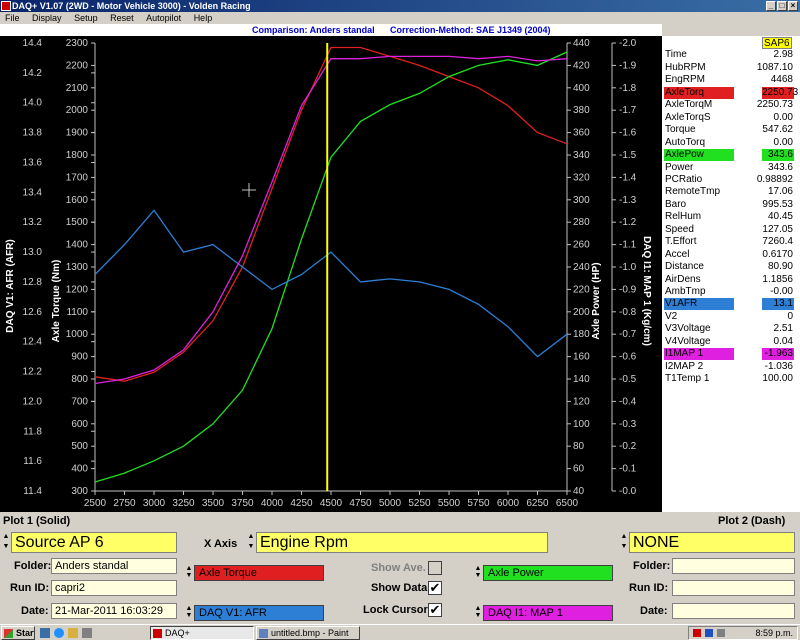  I want to click on channel-row: T1Temp 1 100.00, so click(731, 379).